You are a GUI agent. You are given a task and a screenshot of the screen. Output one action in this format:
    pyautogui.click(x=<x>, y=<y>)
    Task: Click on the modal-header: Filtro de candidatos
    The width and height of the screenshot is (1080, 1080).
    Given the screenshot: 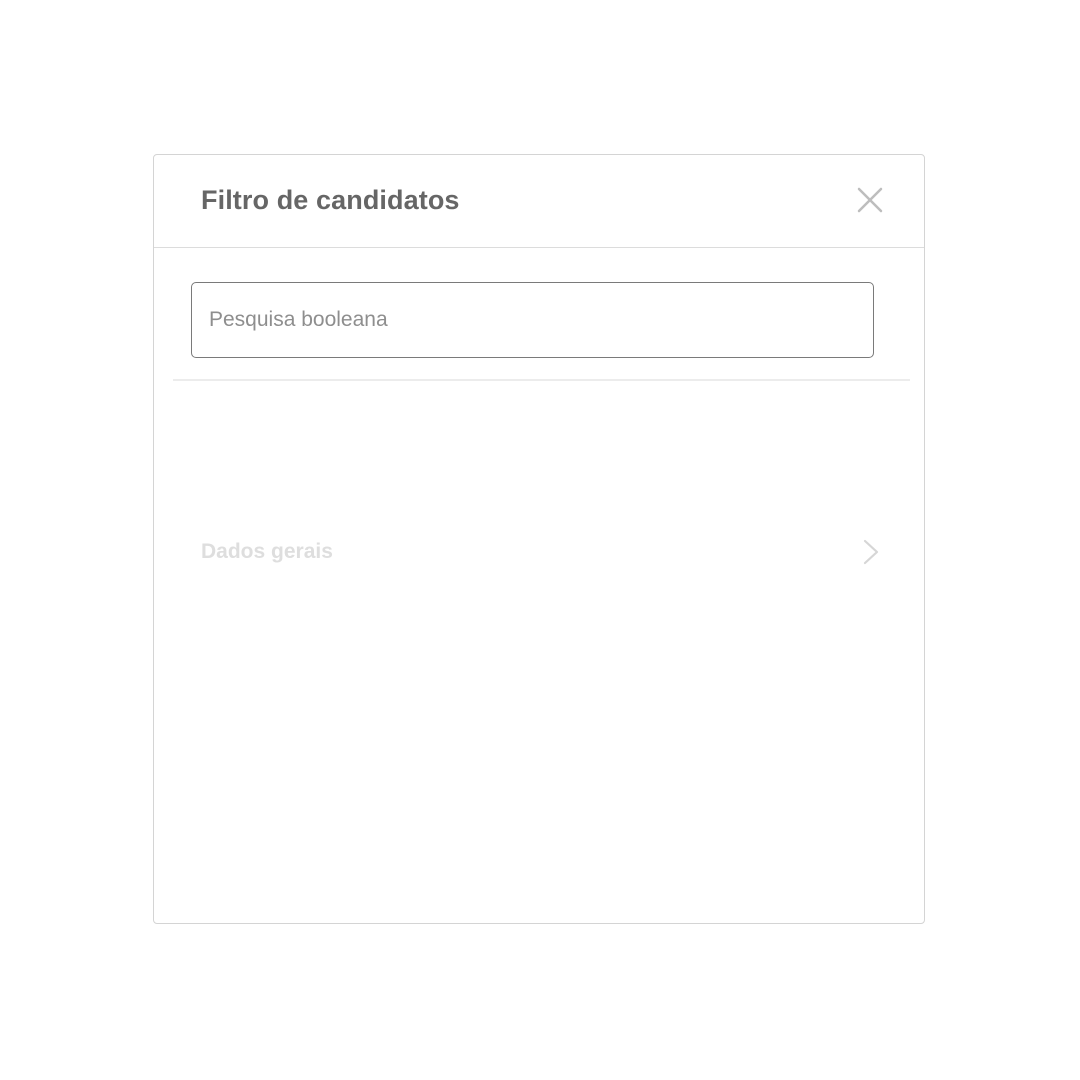 What is the action you would take?
    pyautogui.click(x=539, y=201)
    